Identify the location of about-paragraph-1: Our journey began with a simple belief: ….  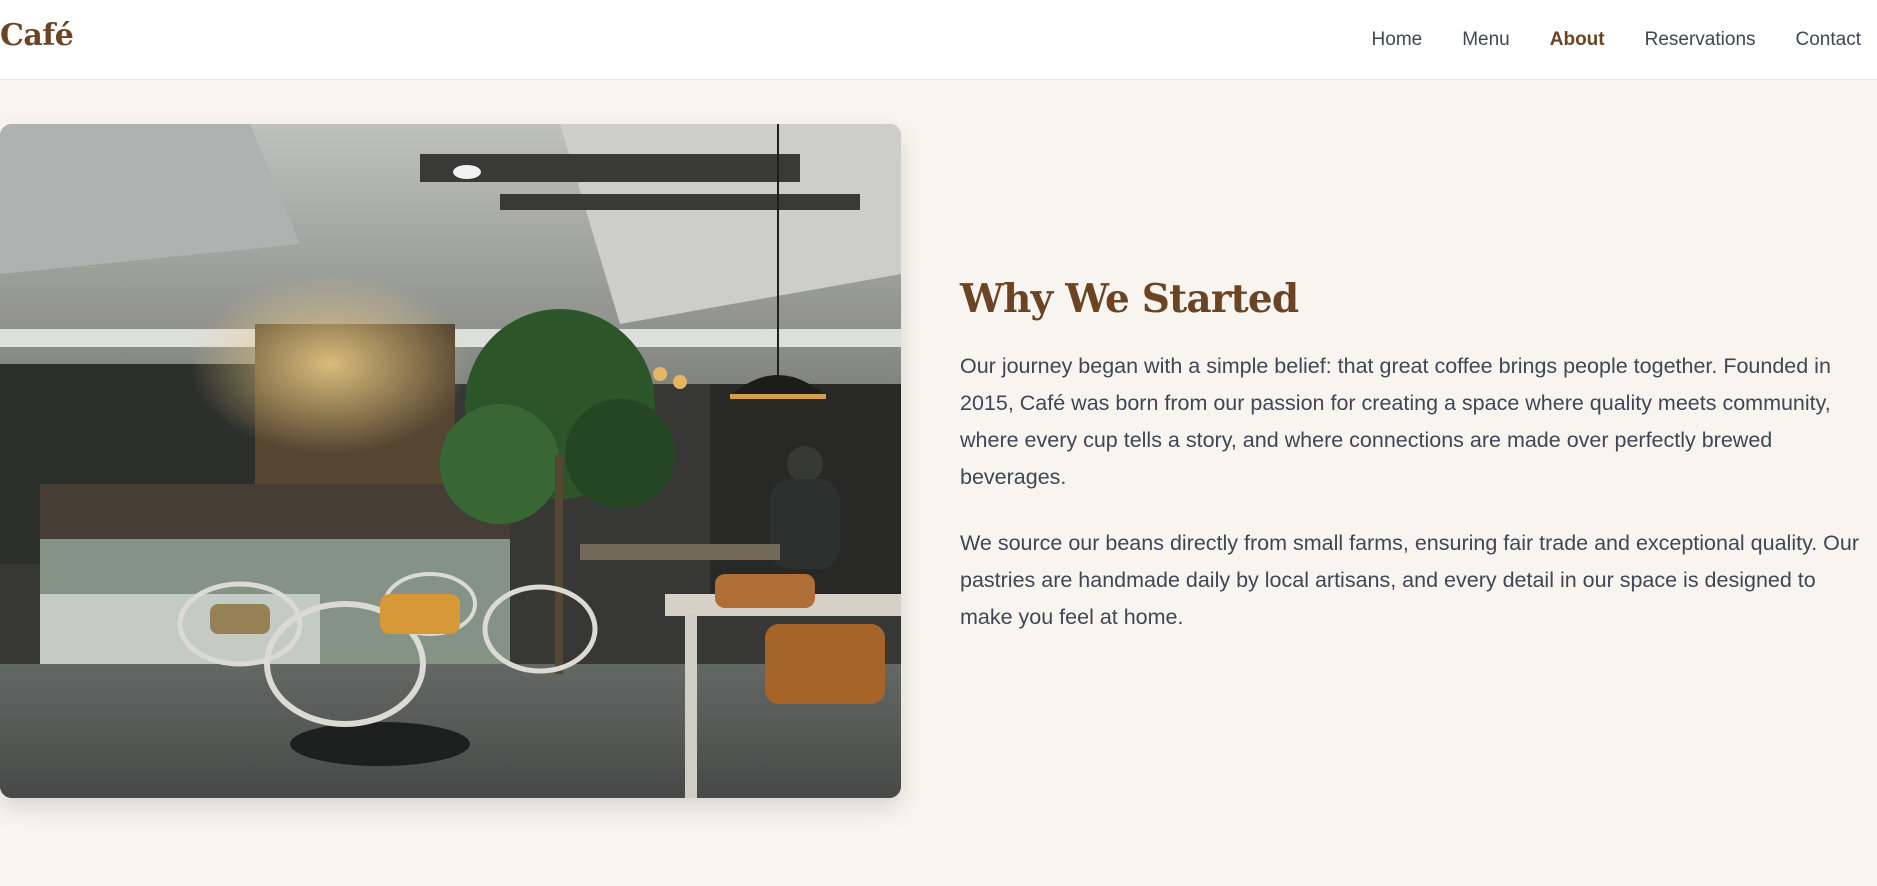
(1395, 421).